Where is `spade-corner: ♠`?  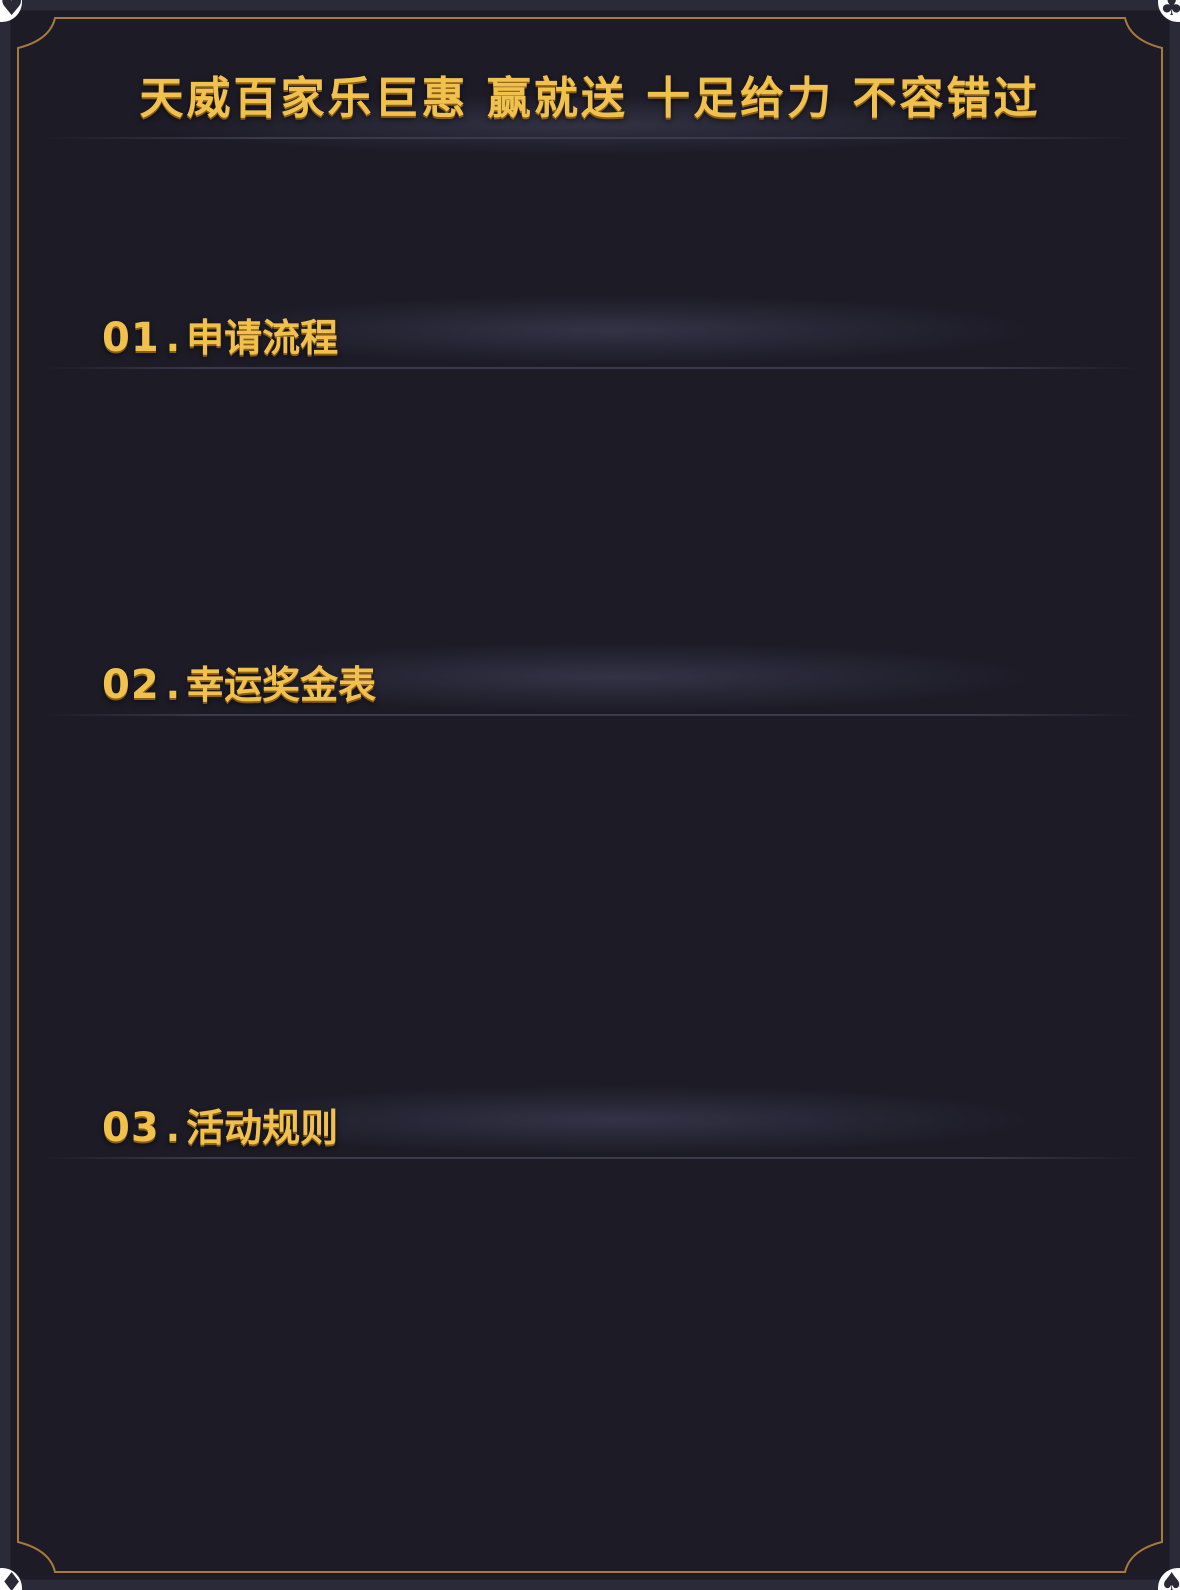
spade-corner: ♠ is located at coordinates (1169, 1579).